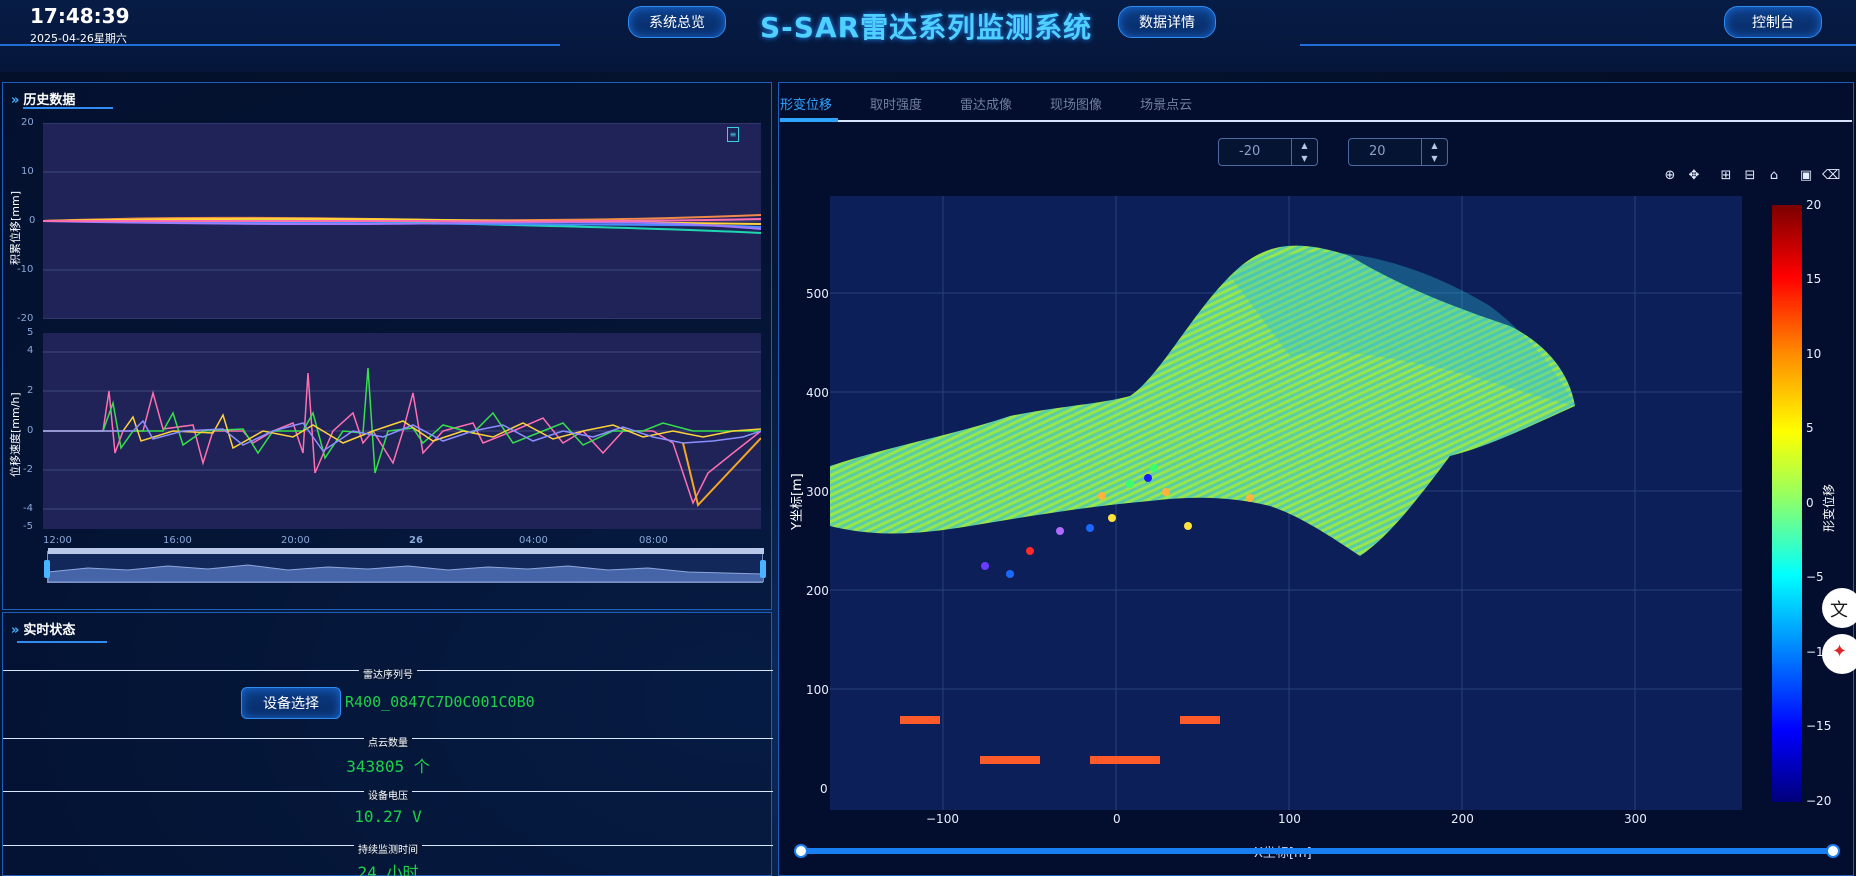  I want to click on zoom-icon: ⊕, so click(1670, 176).